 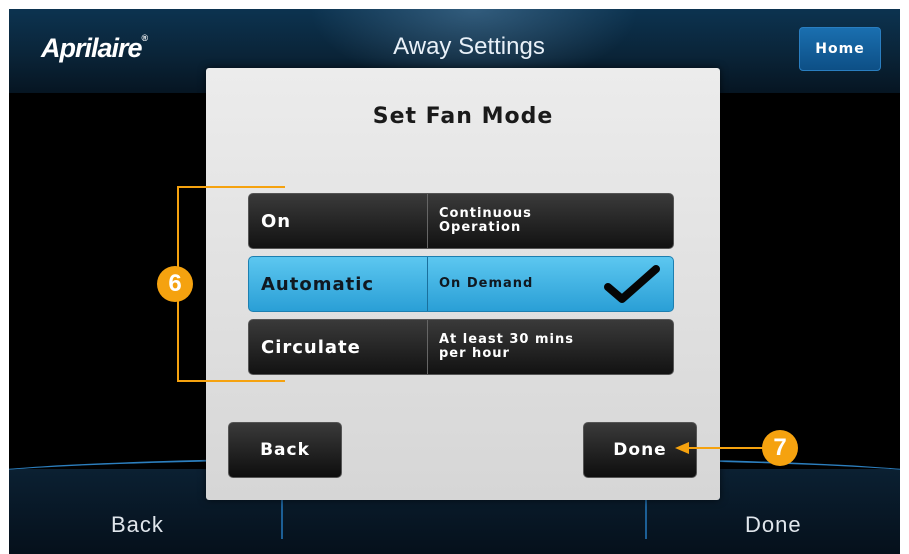 I want to click on callout-bracket-top, so click(x=231, y=187).